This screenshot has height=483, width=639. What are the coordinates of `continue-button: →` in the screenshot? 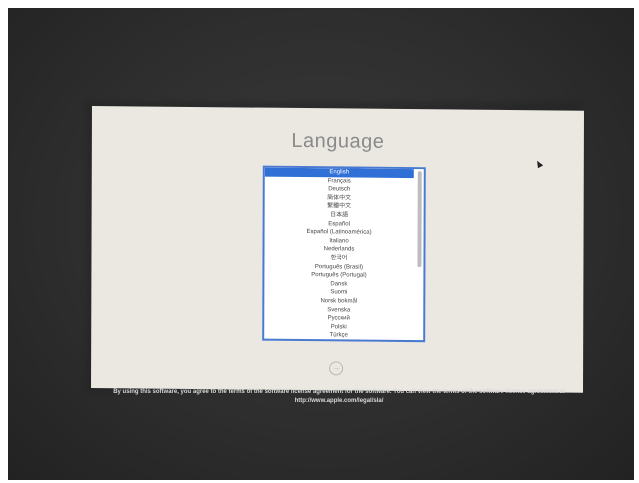 It's located at (336, 368).